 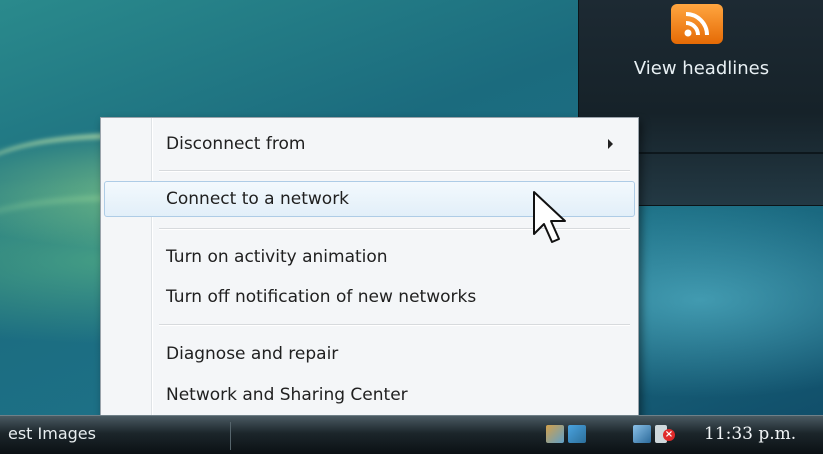 What do you see at coordinates (411, 434) in the screenshot?
I see `taskbar: est Images × 11:33 p.m.` at bounding box center [411, 434].